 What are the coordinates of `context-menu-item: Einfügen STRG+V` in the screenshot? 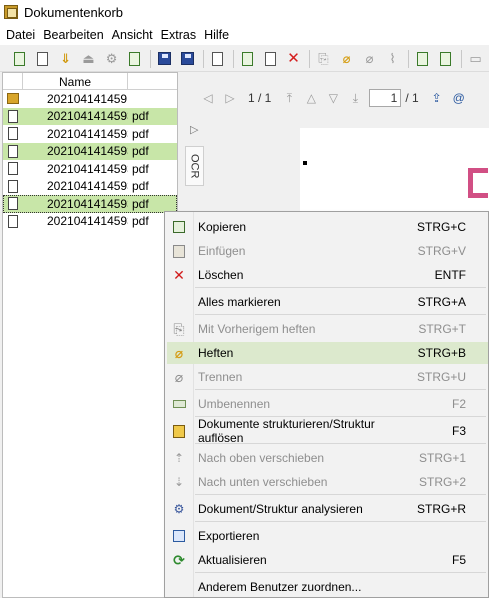 It's located at (327, 251).